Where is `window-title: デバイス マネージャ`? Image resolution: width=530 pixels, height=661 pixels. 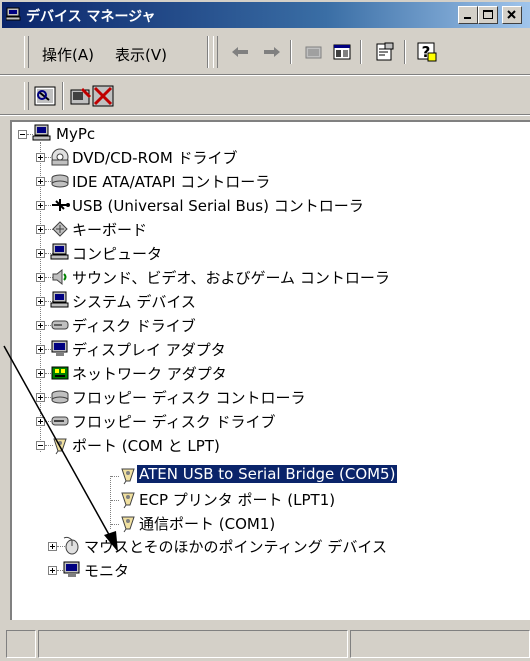
window-title: デバイス マネージャ is located at coordinates (91, 17).